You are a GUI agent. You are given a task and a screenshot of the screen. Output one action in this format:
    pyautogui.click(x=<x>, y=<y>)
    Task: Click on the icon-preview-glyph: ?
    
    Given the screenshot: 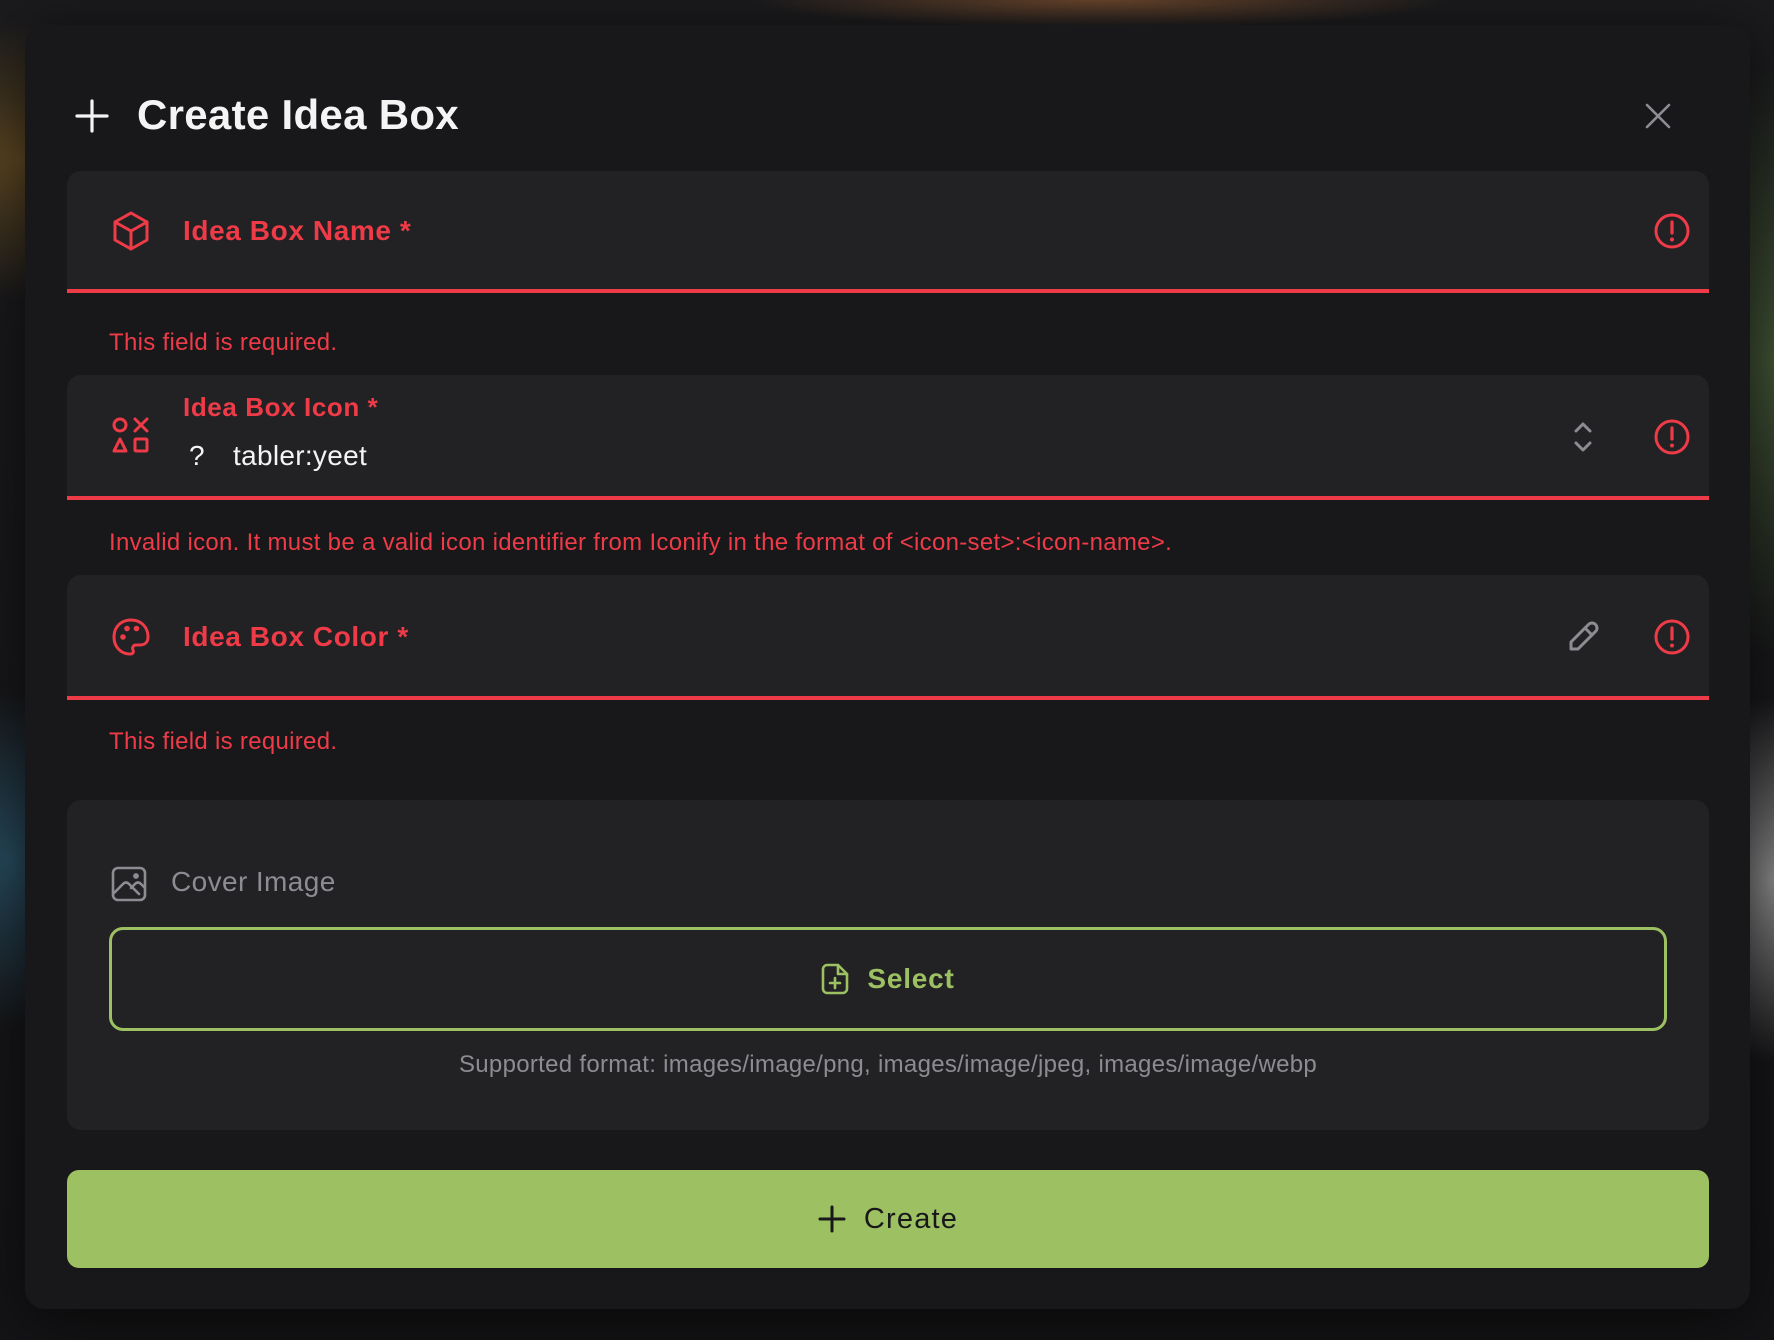 What is the action you would take?
    pyautogui.click(x=197, y=455)
    